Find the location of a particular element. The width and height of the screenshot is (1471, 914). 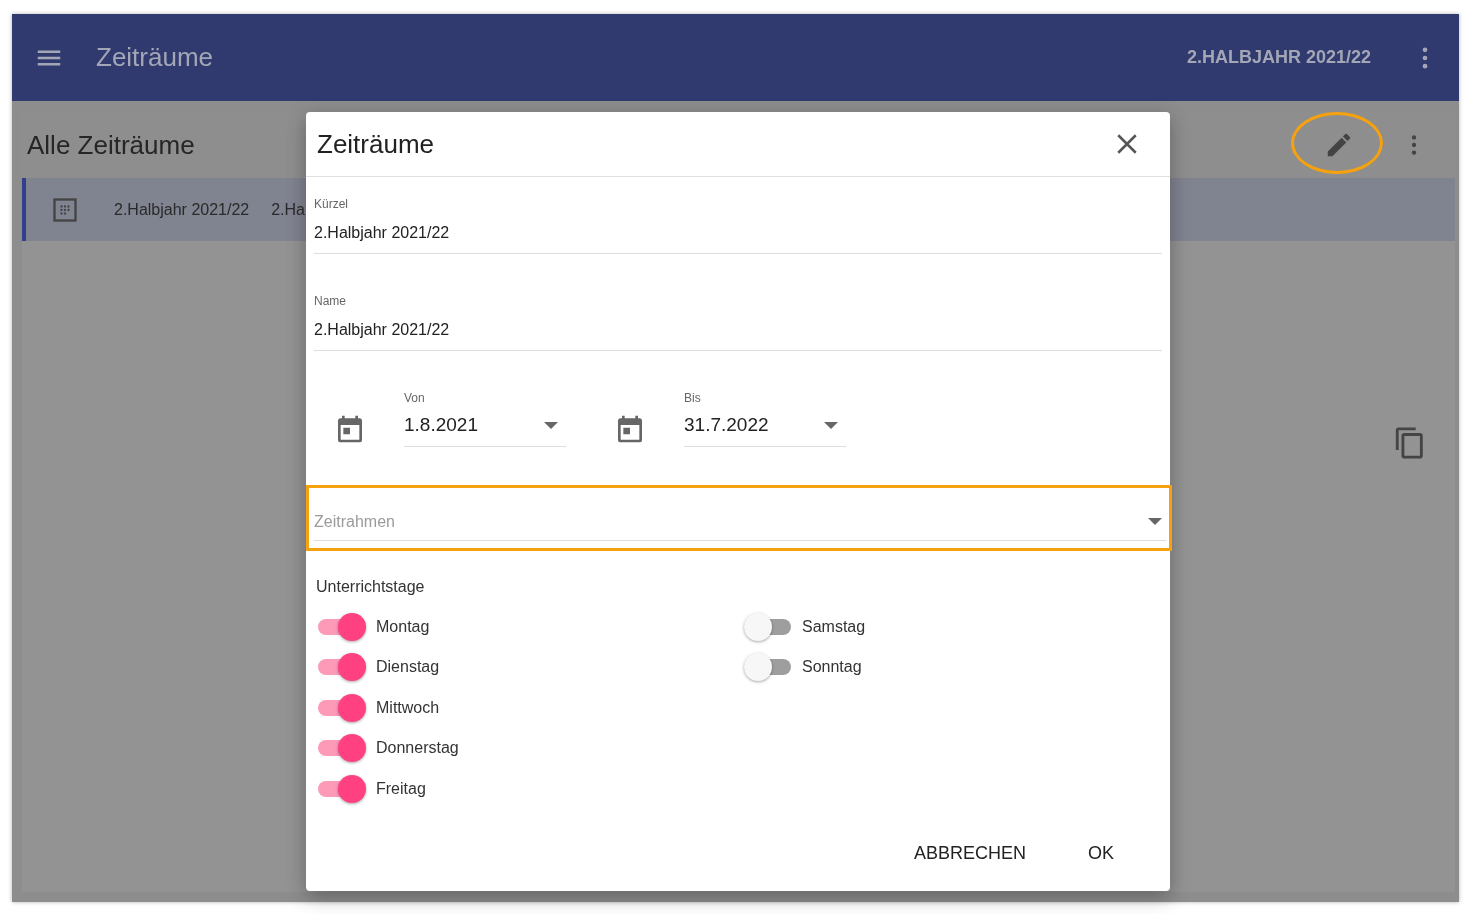

field-label: Kürzel is located at coordinates (331, 204).